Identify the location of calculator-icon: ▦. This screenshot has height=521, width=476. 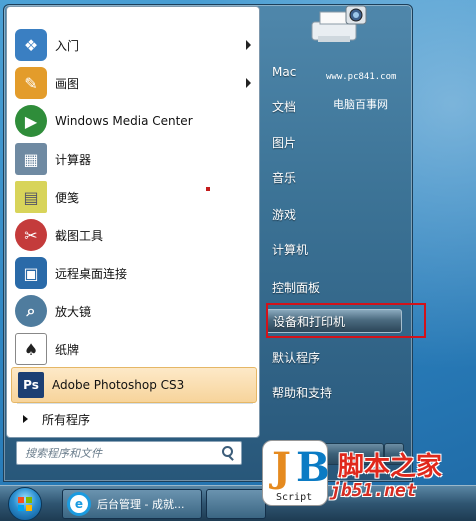
(31, 159).